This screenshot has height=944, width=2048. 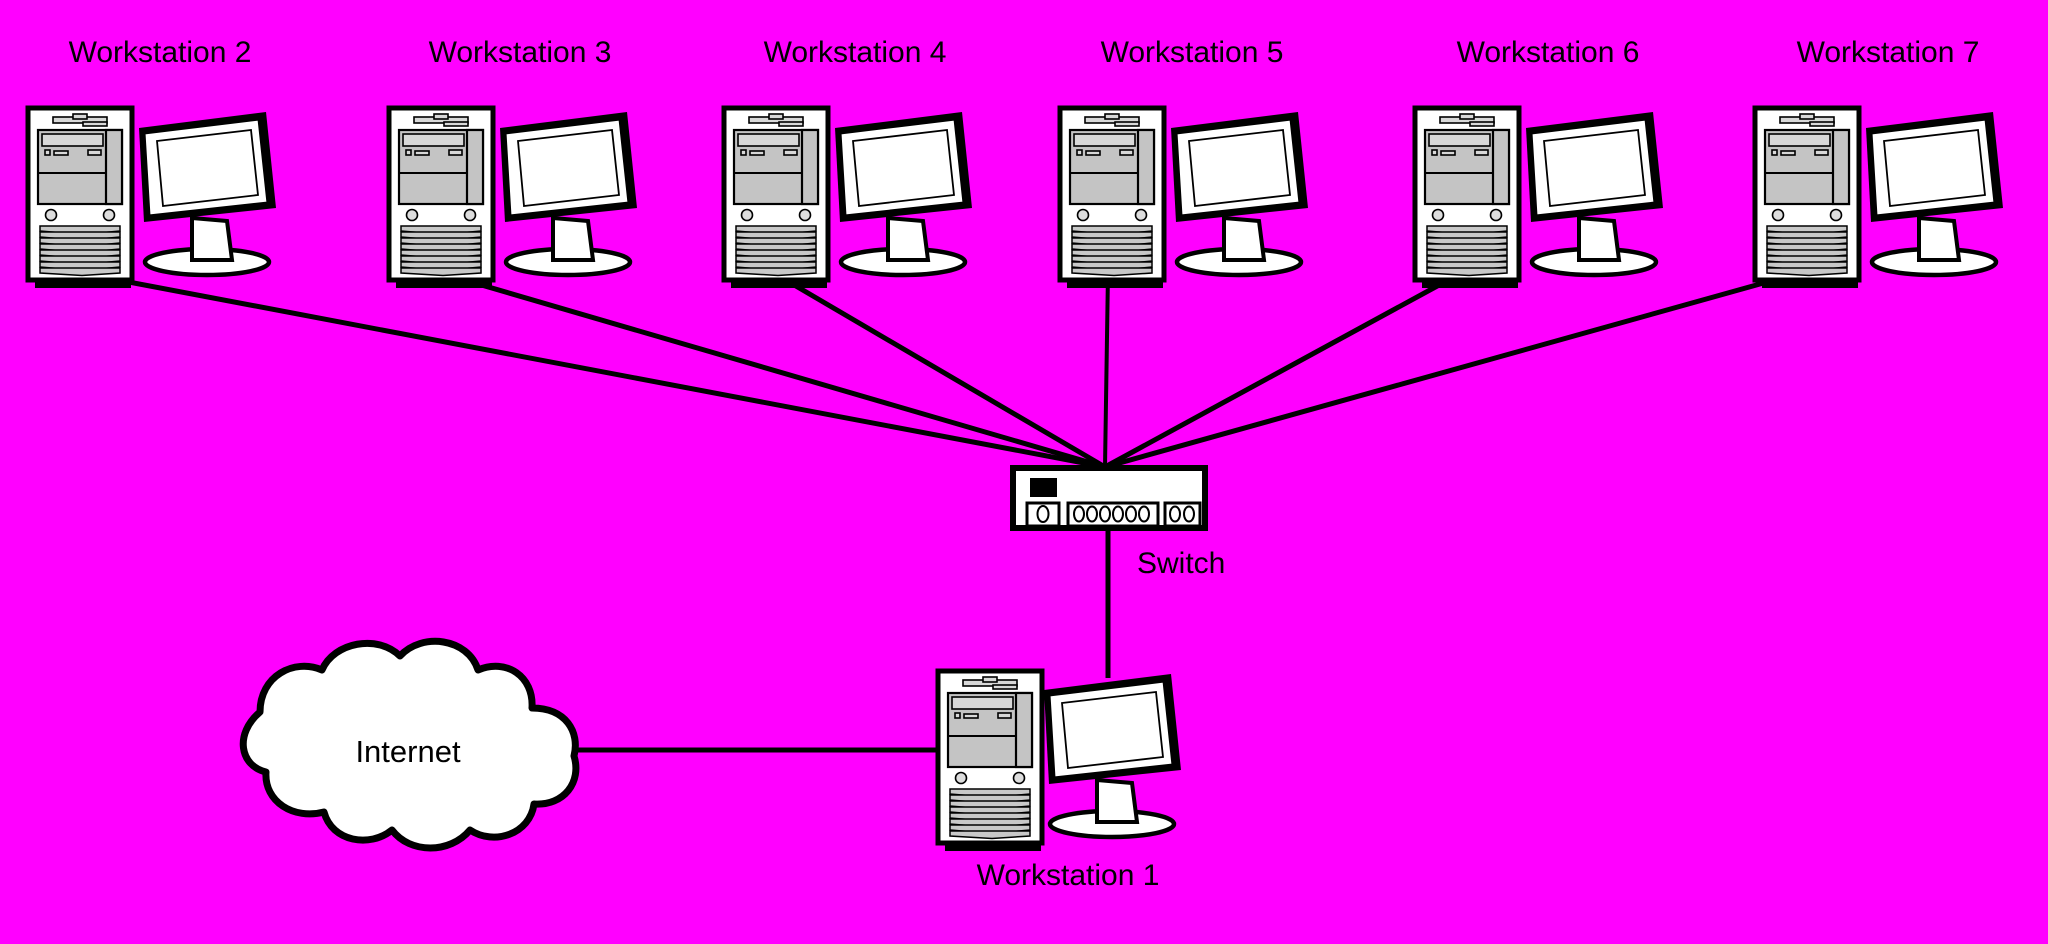 I want to click on status-led-icon, so click(x=1043, y=487).